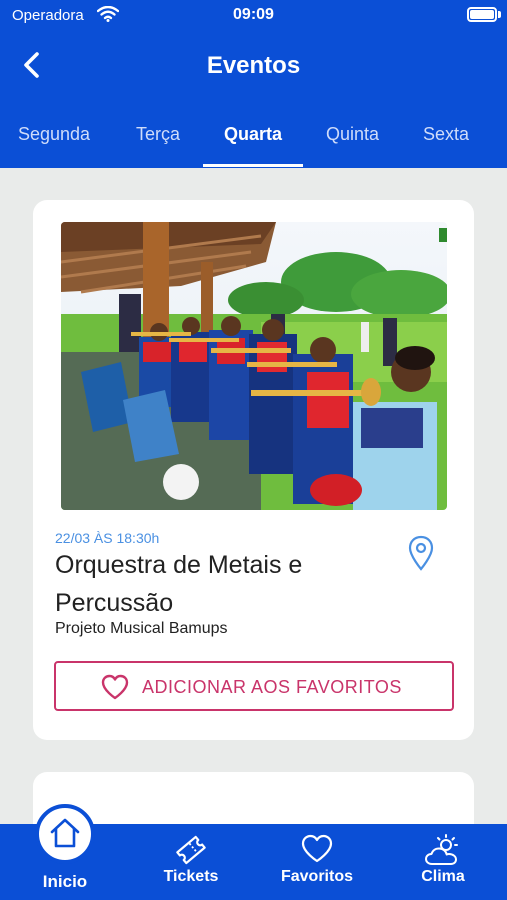 The width and height of the screenshot is (507, 900). Describe the element at coordinates (482, 14) in the screenshot. I see `battery-icon` at that location.